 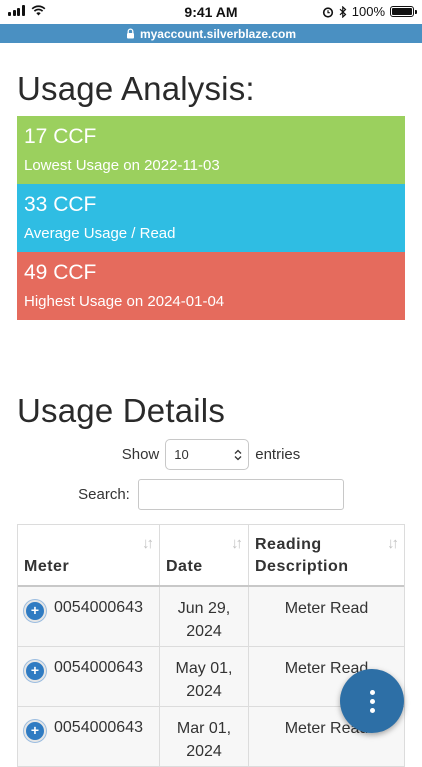 What do you see at coordinates (140, 454) in the screenshot?
I see `show-label: Show` at bounding box center [140, 454].